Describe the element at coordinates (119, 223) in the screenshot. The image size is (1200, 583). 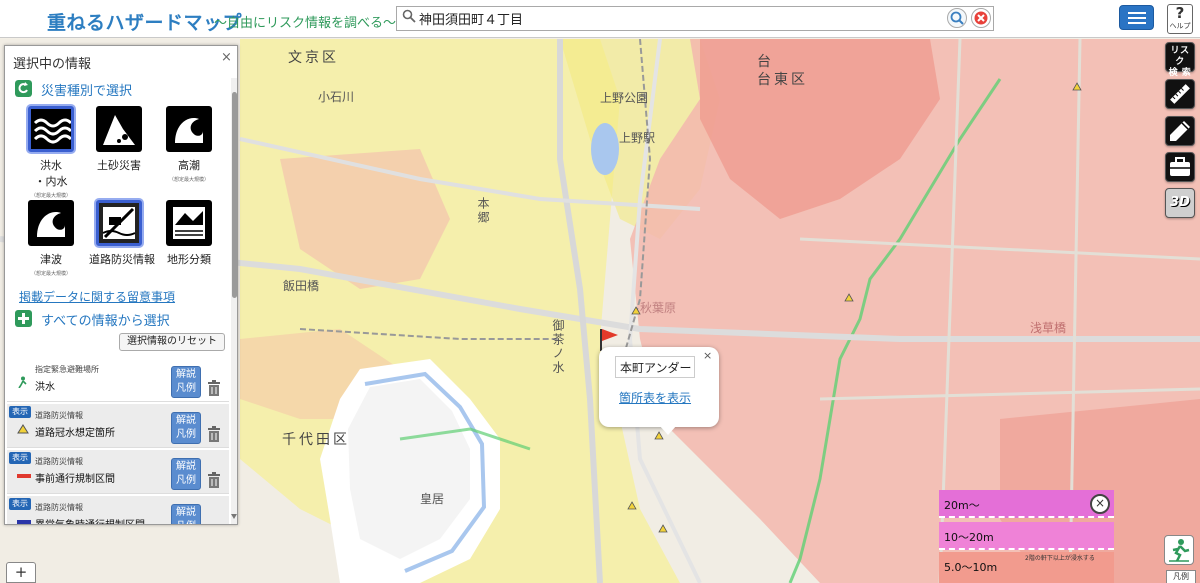
I see `road-disaster-icon` at that location.